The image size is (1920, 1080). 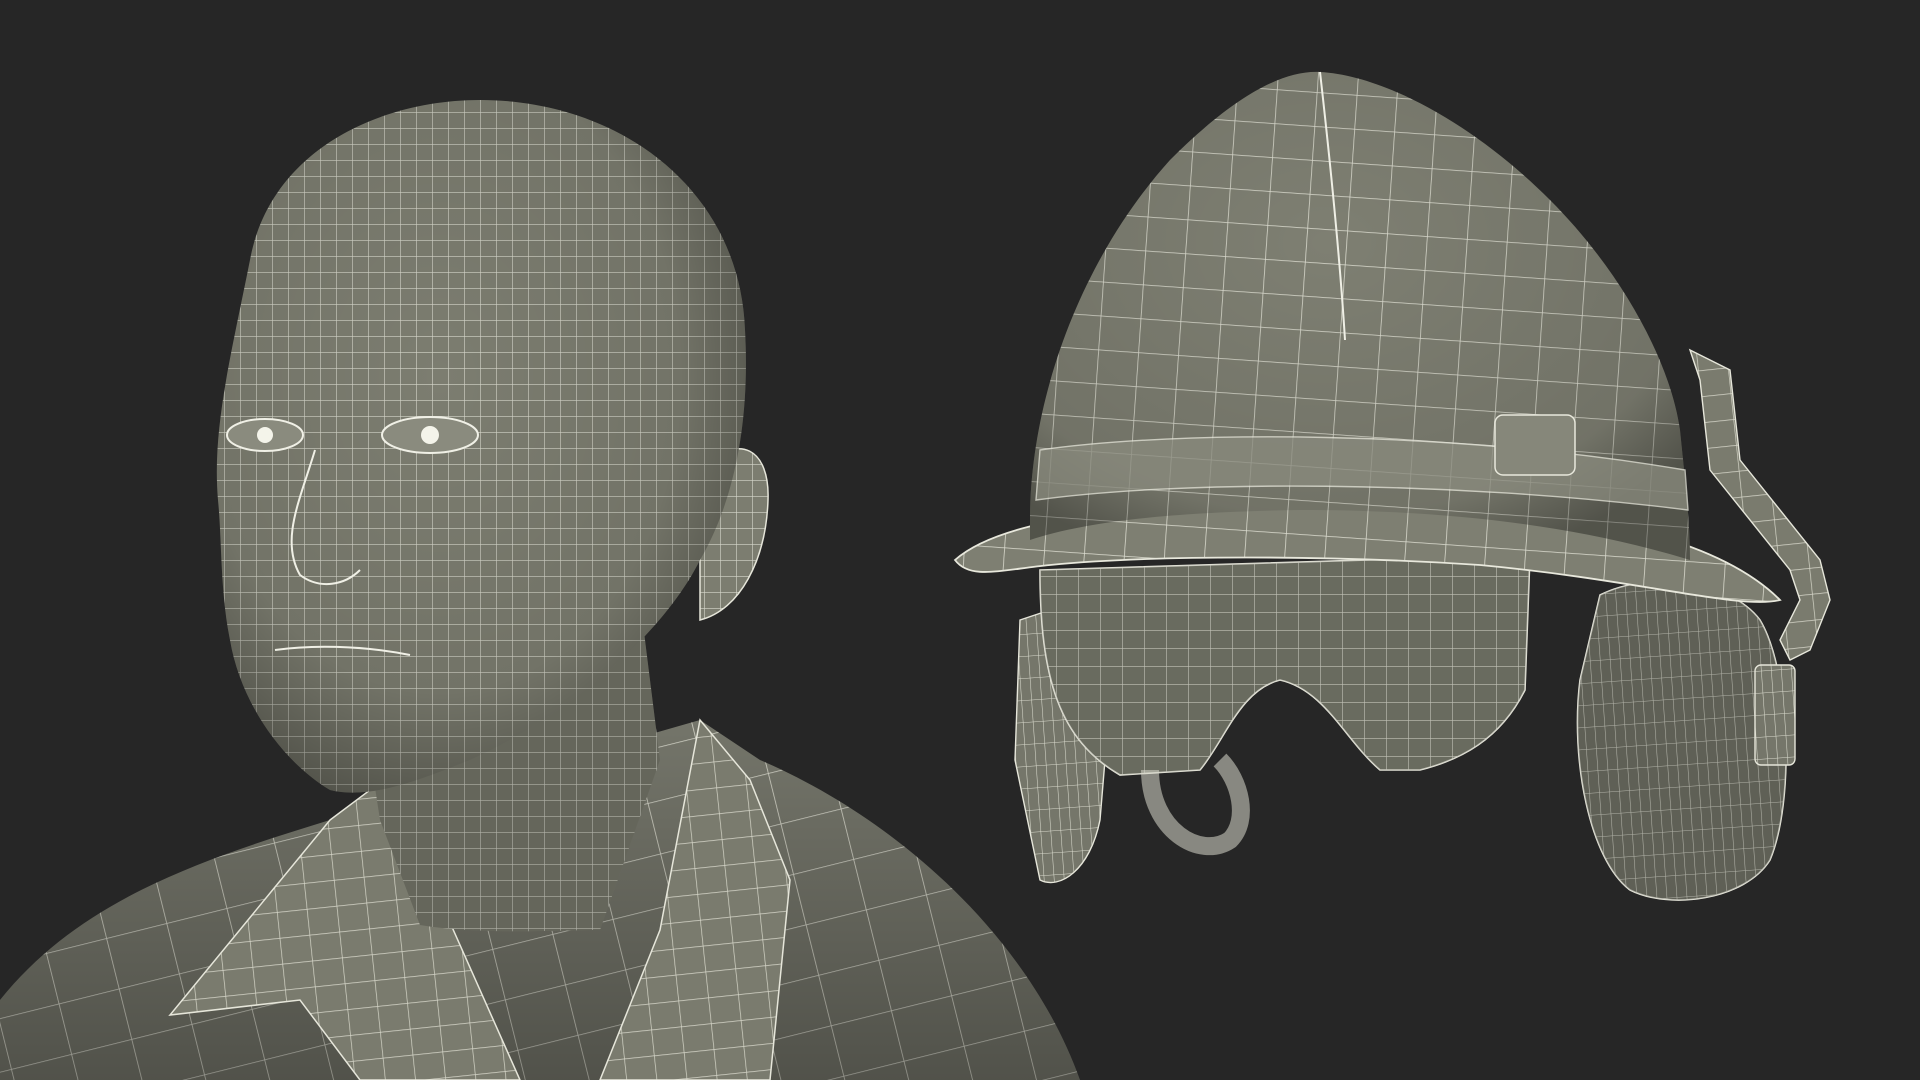 I want to click on earmuff-slider, so click(x=1775, y=715).